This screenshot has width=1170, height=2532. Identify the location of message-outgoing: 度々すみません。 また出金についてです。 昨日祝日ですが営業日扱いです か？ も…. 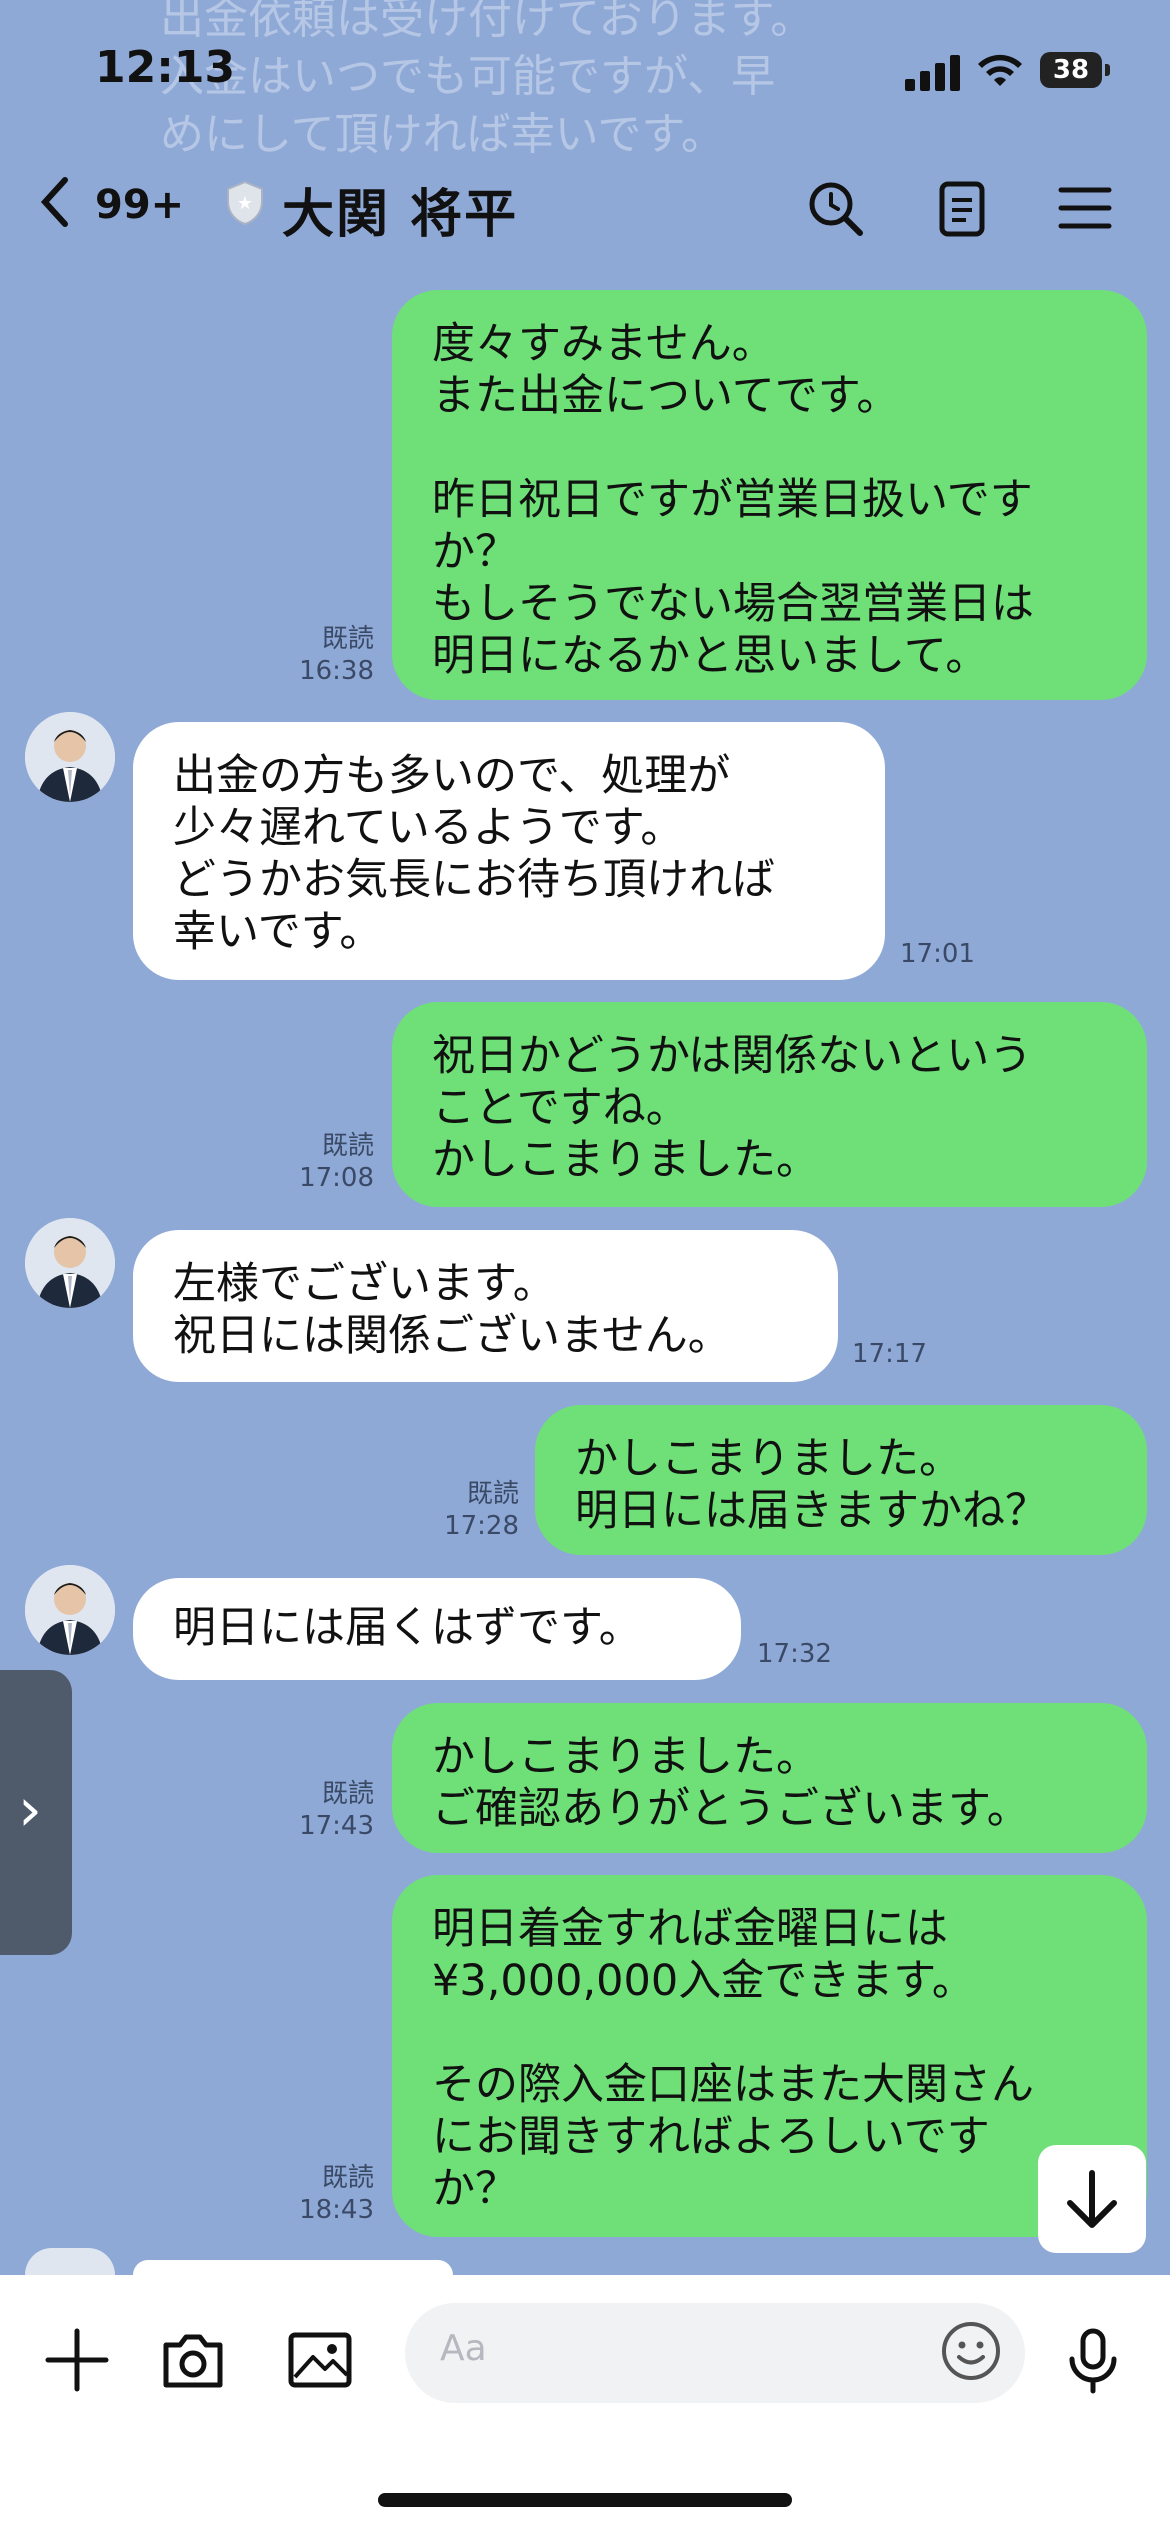
(769, 495).